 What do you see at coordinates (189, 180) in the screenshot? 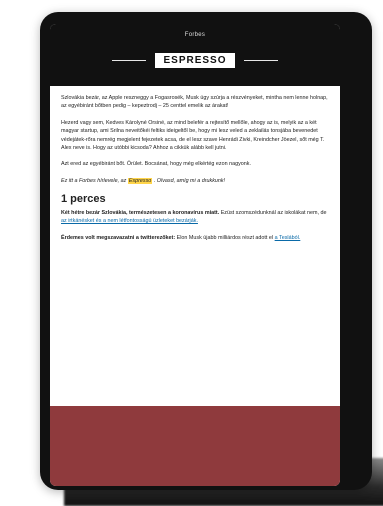
I see `paragraph-4-after: . Olvasd, amíg mi a drukkunk!` at bounding box center [189, 180].